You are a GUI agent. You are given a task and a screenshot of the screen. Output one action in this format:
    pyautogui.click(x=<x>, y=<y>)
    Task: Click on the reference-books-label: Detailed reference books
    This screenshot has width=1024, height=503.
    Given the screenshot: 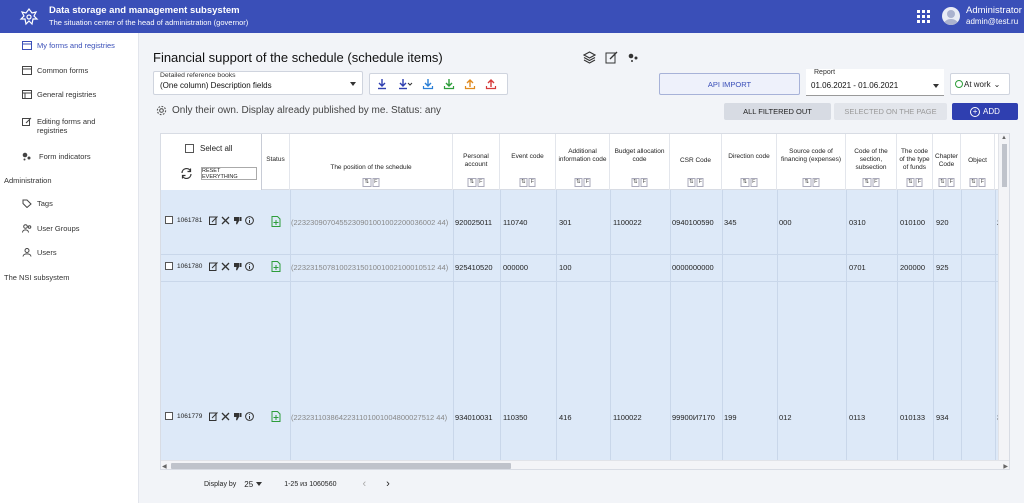 What is the action you would take?
    pyautogui.click(x=198, y=75)
    